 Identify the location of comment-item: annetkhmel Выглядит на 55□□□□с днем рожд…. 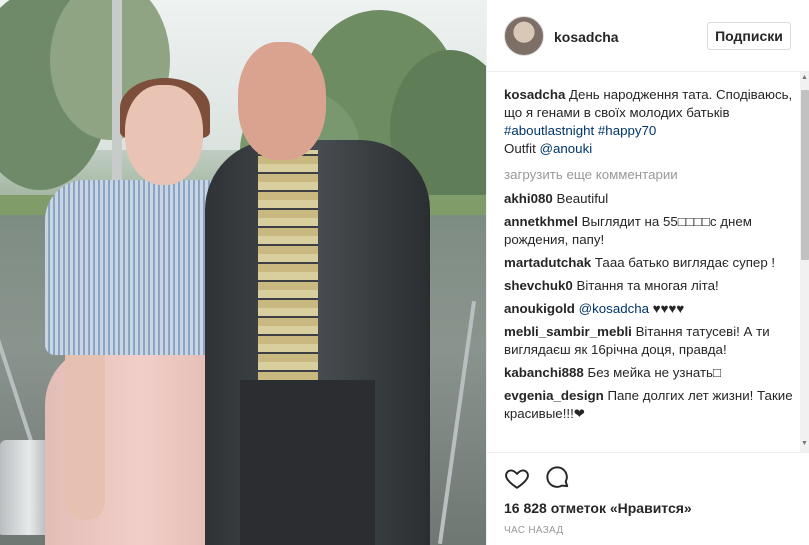
(649, 231).